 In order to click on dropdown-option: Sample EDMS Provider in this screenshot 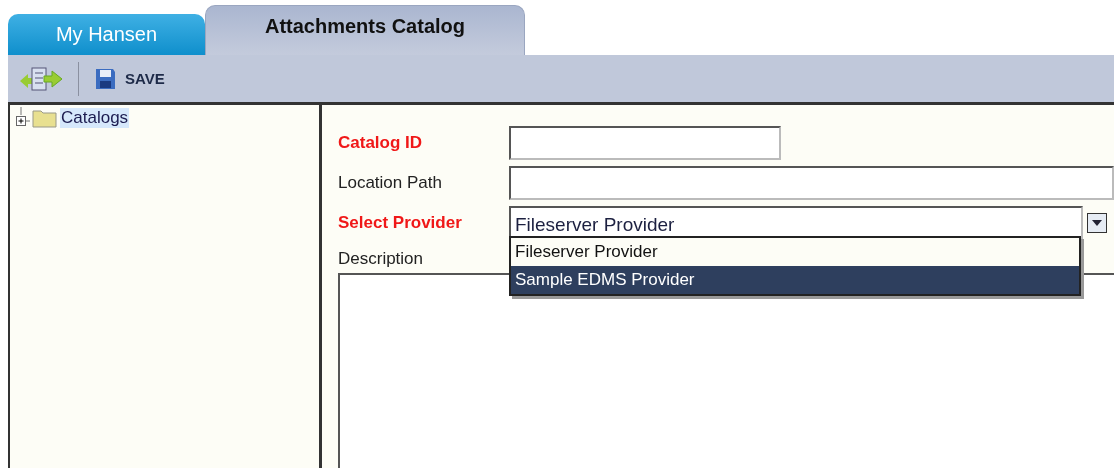, I will do `click(795, 280)`.